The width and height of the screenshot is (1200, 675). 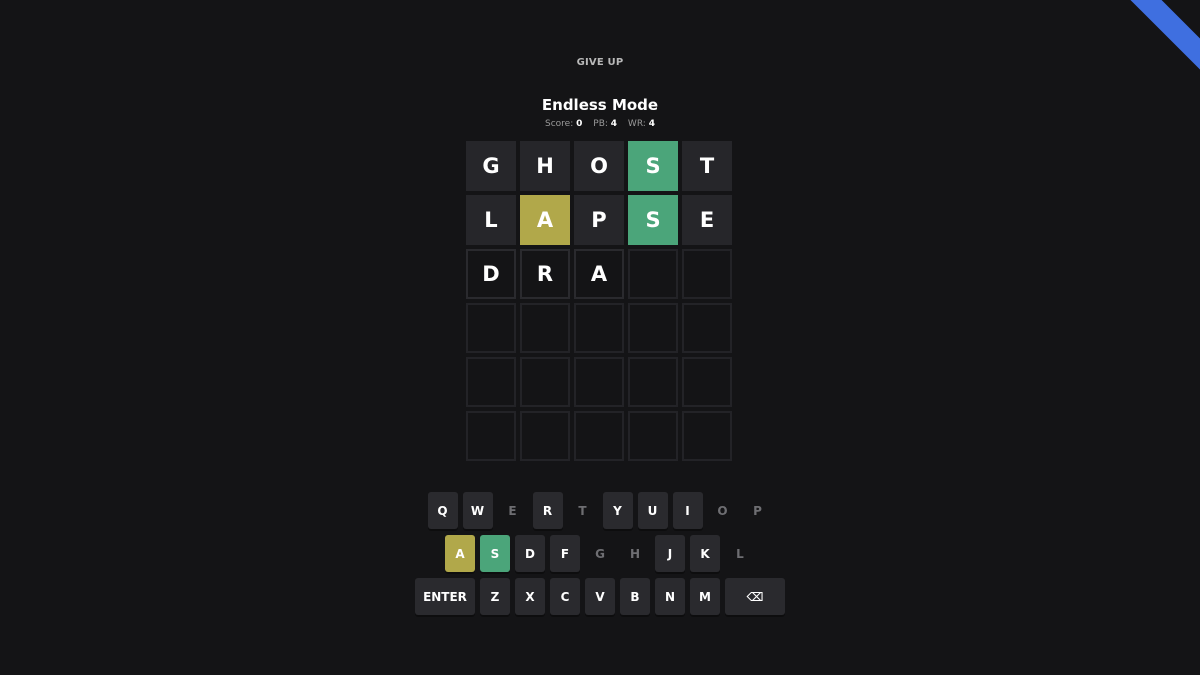 I want to click on key-r: R, so click(x=547, y=510).